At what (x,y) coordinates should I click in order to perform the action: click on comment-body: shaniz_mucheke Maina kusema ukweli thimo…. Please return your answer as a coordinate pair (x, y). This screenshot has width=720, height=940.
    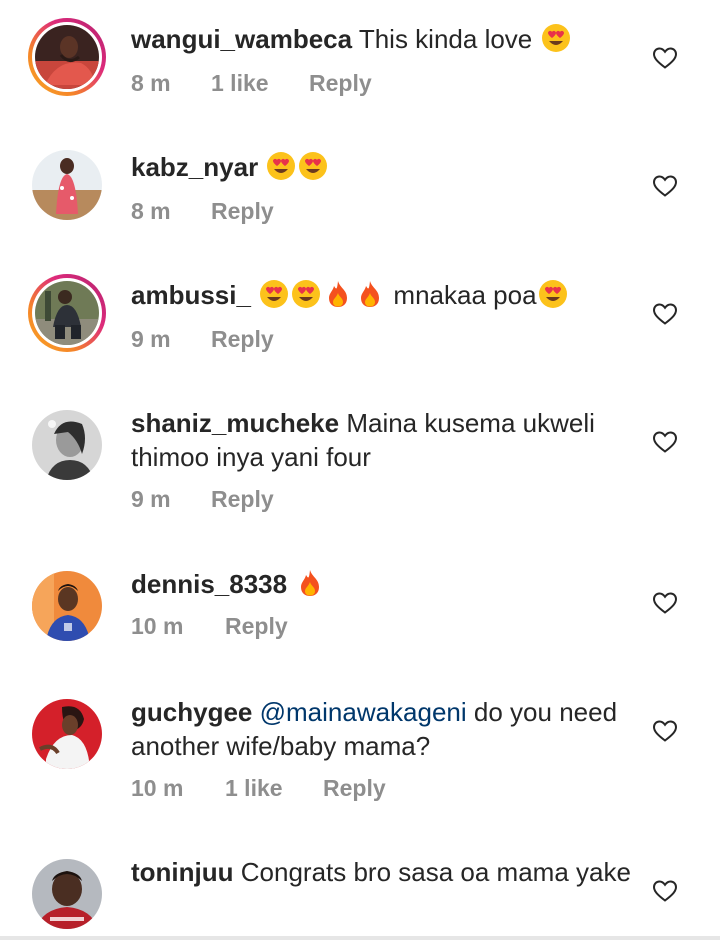
    Looking at the image, I should click on (381, 440).